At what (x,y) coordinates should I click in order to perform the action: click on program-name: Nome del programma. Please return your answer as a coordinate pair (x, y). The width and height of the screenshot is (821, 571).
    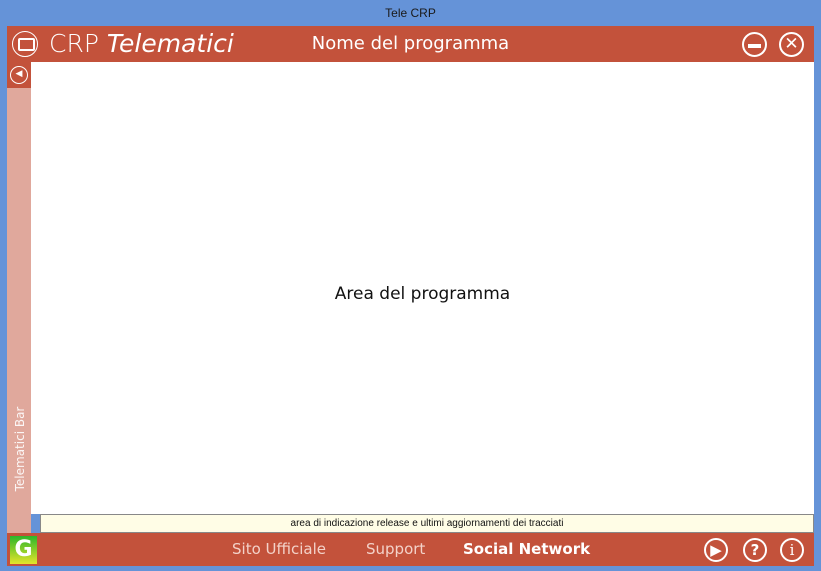
    Looking at the image, I should click on (410, 43).